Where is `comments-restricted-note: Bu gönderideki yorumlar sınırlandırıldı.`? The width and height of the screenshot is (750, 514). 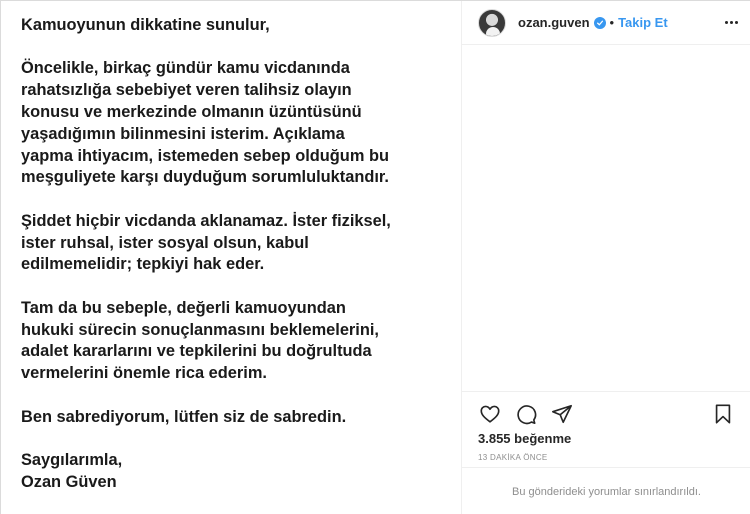 comments-restricted-note: Bu gönderideki yorumlar sınırlandırıldı. is located at coordinates (606, 491).